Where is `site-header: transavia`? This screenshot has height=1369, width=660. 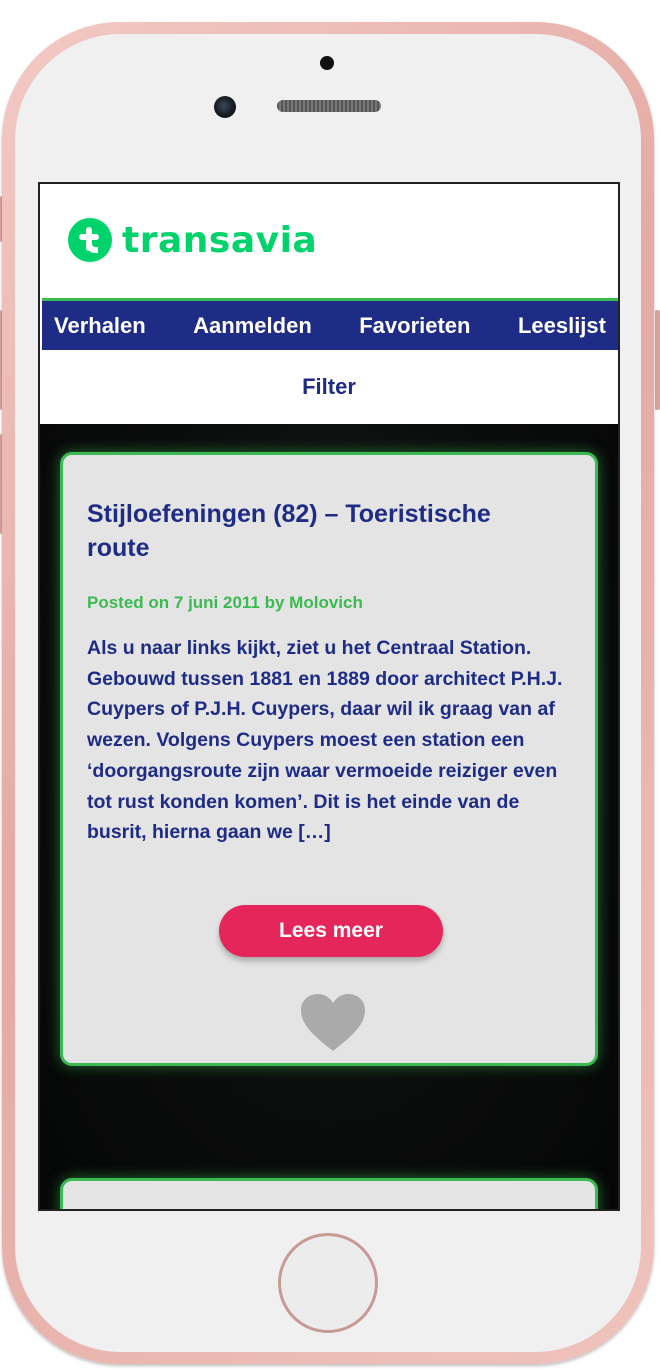 site-header: transavia is located at coordinates (329, 241).